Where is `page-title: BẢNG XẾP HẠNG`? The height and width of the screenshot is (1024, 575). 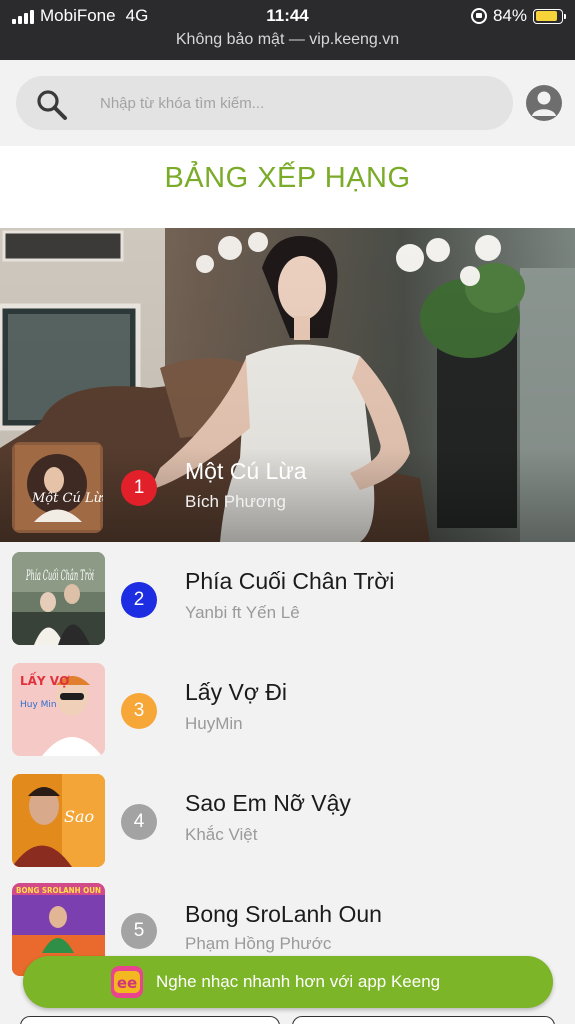
page-title: BẢNG XẾP HẠNG is located at coordinates (287, 178).